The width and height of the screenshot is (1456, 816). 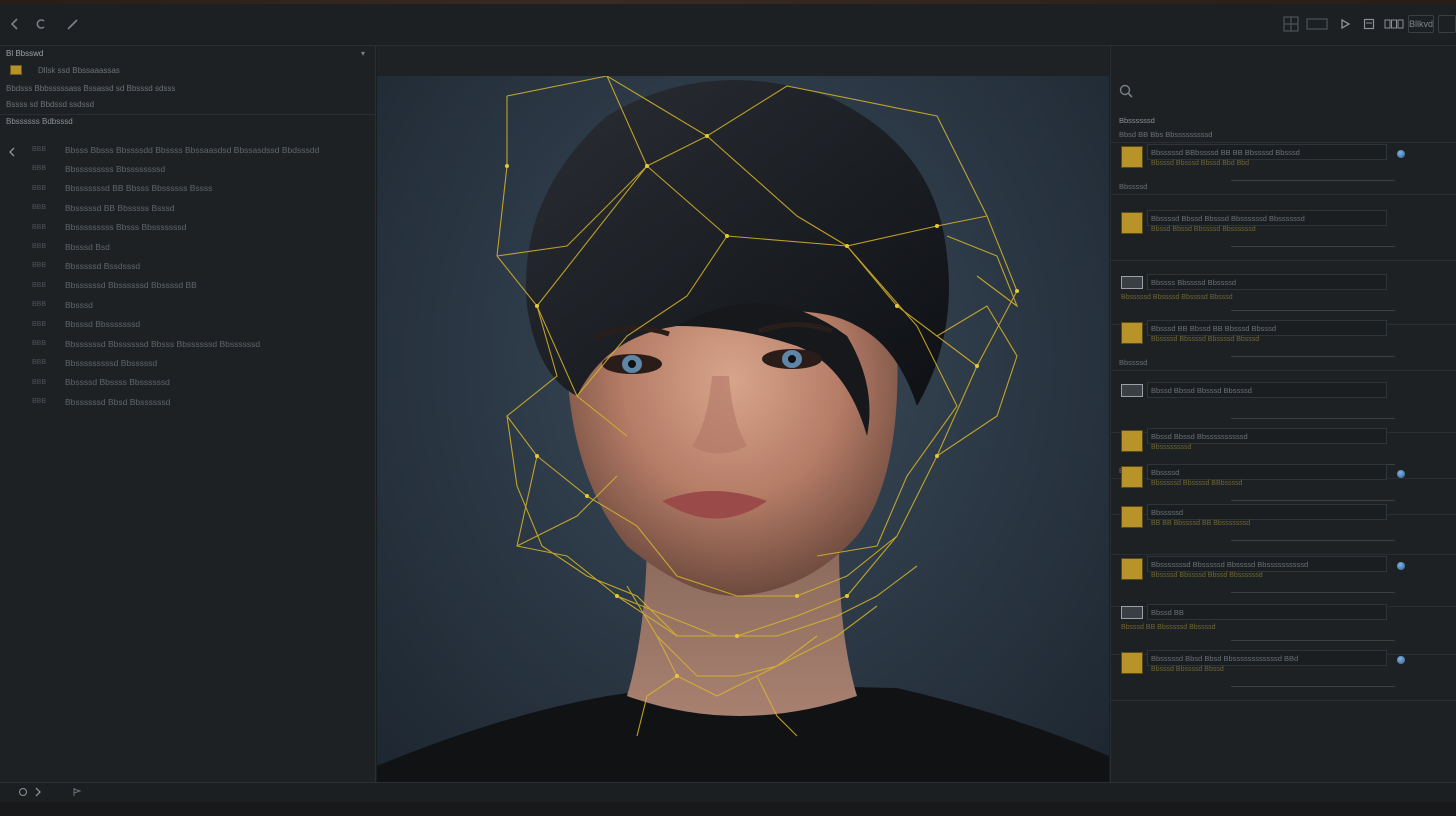 What do you see at coordinates (120, 207) in the screenshot?
I see `layer-label: Bbsssssd BB Bbsssss Bsssd` at bounding box center [120, 207].